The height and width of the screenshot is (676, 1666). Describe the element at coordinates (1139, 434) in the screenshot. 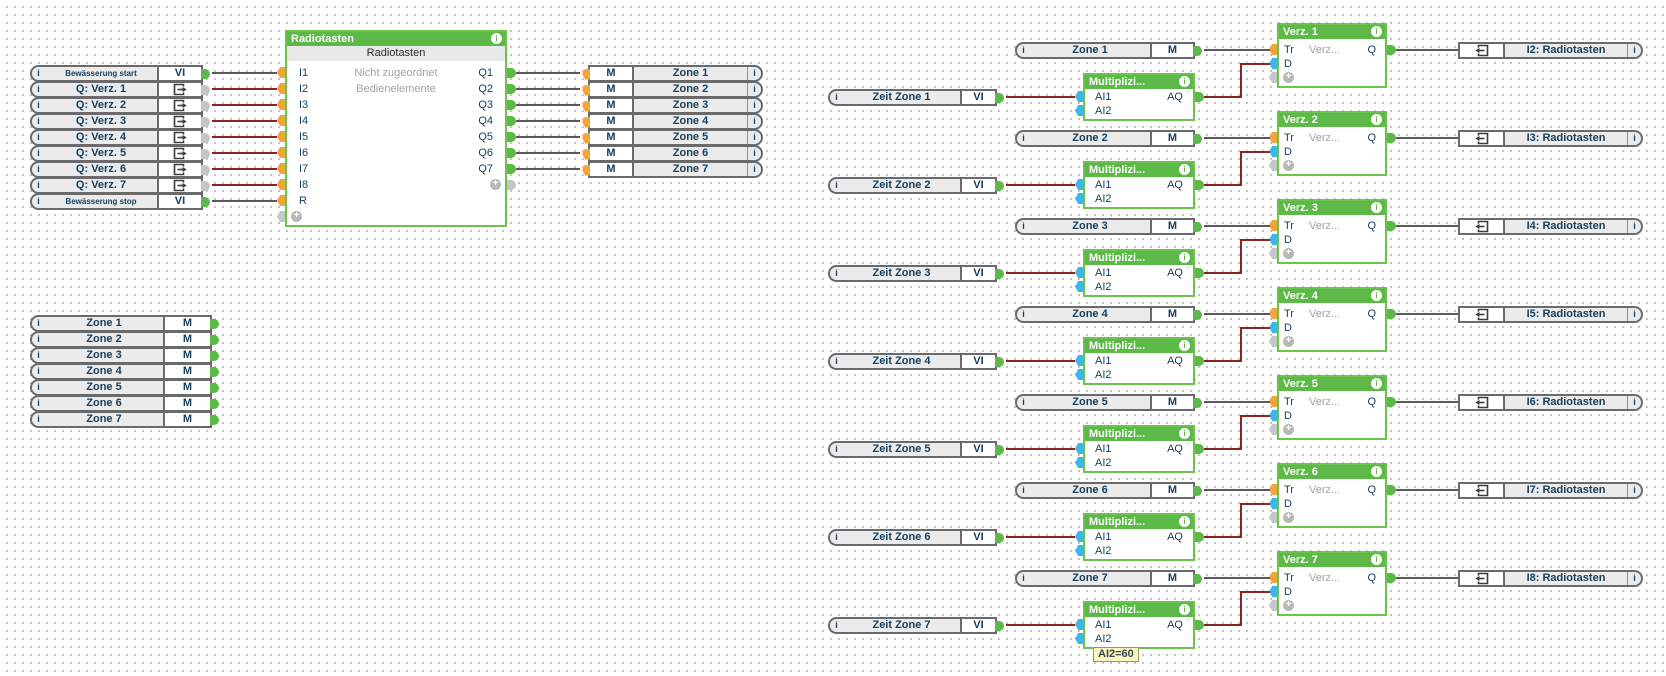

I see `block-header: Multiplizi... i` at that location.